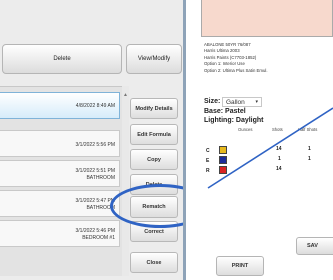  What do you see at coordinates (60, 143) in the screenshot?
I see `list-item: 3/1/2022 5:56 PM` at bounding box center [60, 143].